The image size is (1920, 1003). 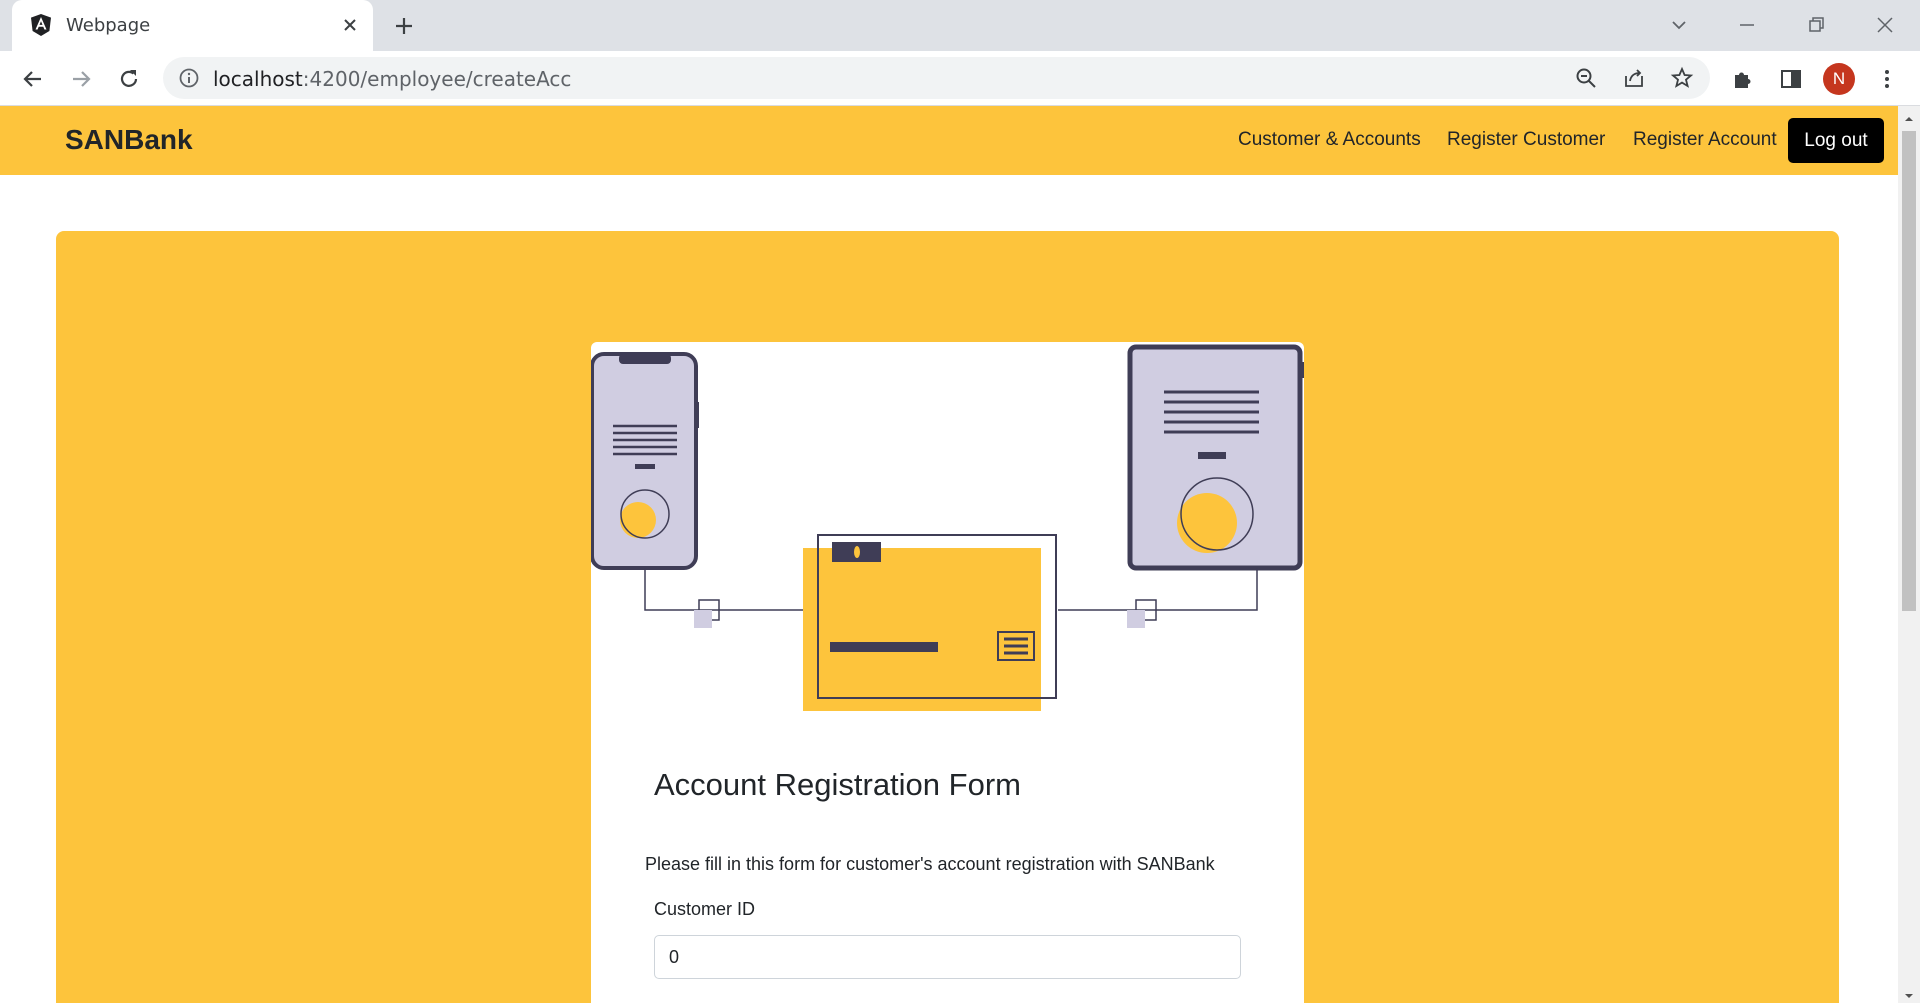 What do you see at coordinates (837, 784) in the screenshot?
I see `form-title: Account Registration Form` at bounding box center [837, 784].